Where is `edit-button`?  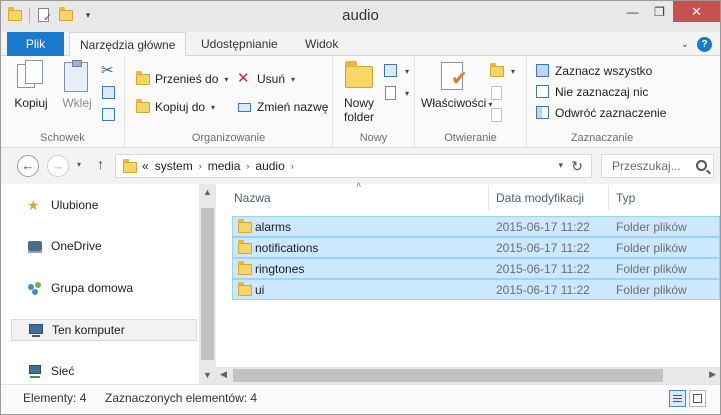
edit-button is located at coordinates (497, 93).